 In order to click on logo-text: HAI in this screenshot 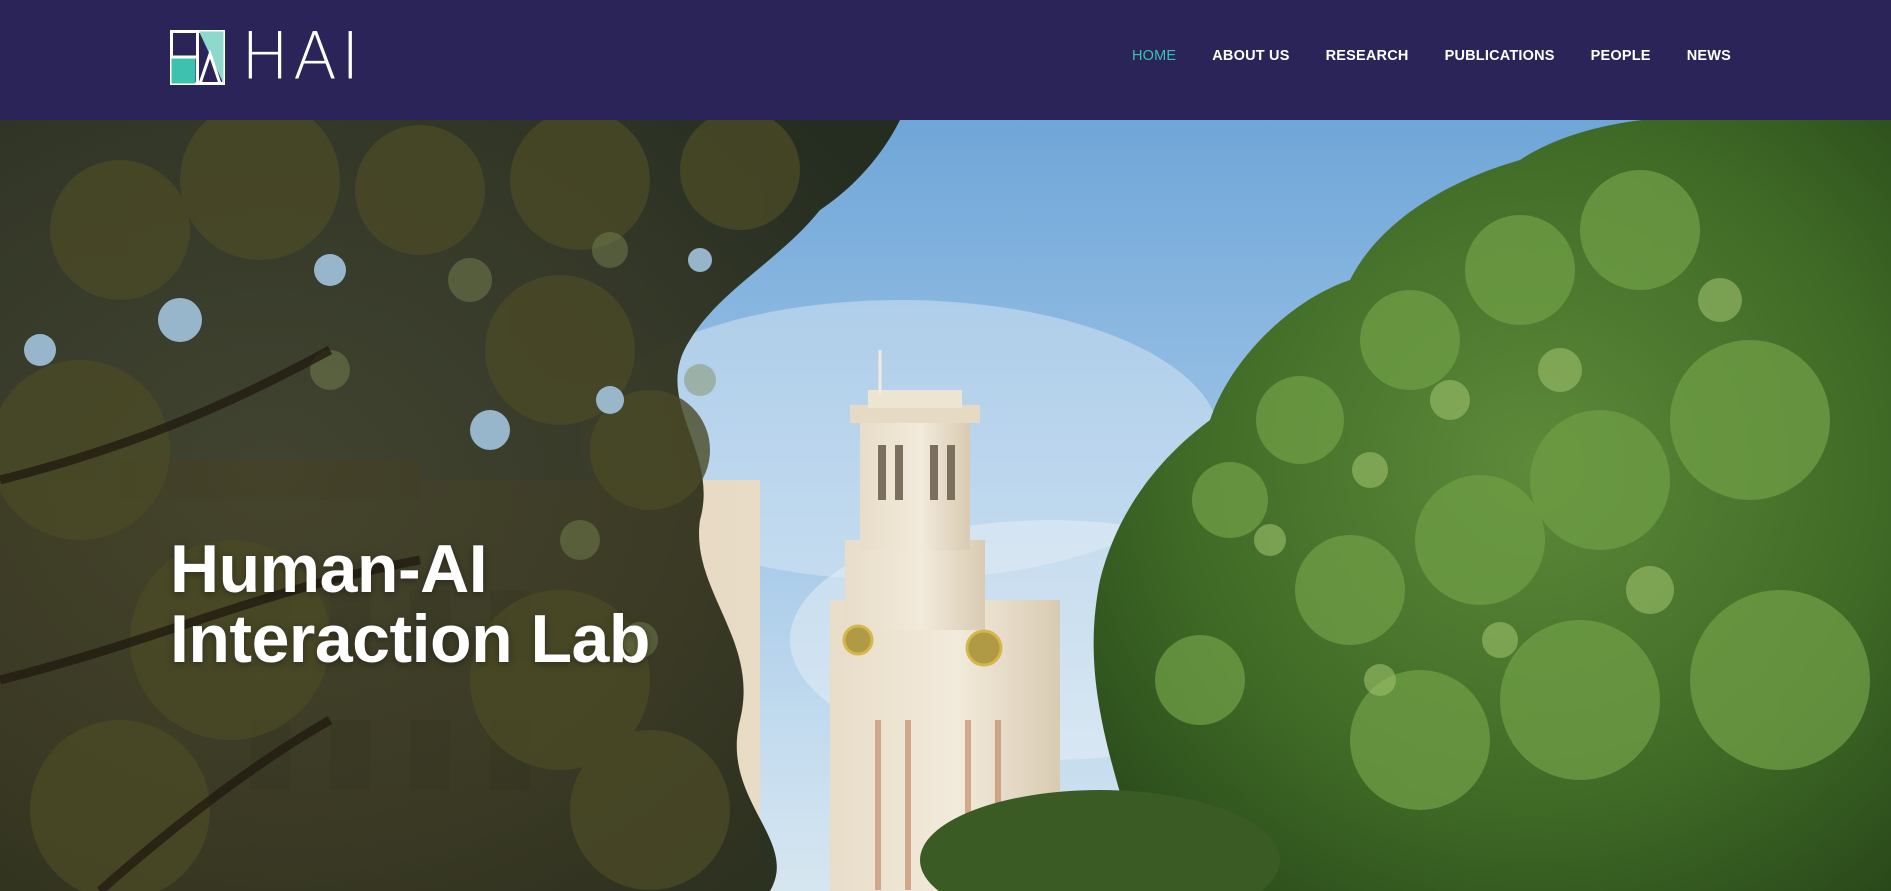, I will do `click(302, 57)`.